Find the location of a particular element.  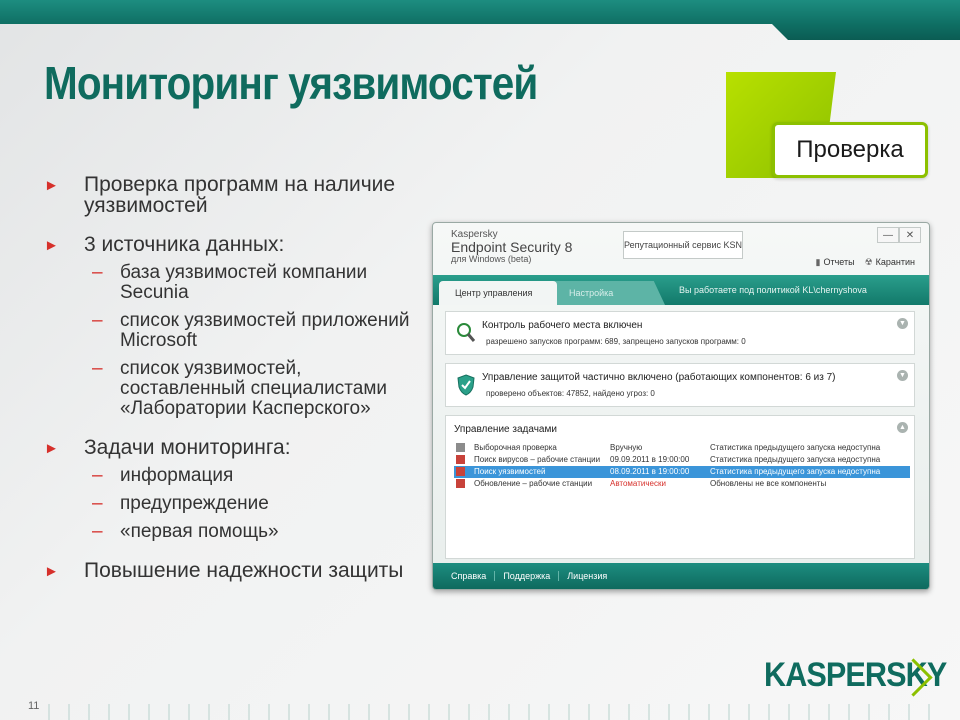

panel-title: Контроль рабочего места включен is located at coordinates (562, 325).